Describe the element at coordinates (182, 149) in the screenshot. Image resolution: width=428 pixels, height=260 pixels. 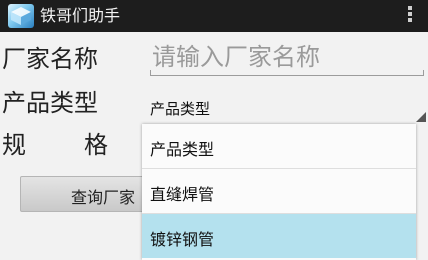
I see `dropdown-item-label: 产品类型` at that location.